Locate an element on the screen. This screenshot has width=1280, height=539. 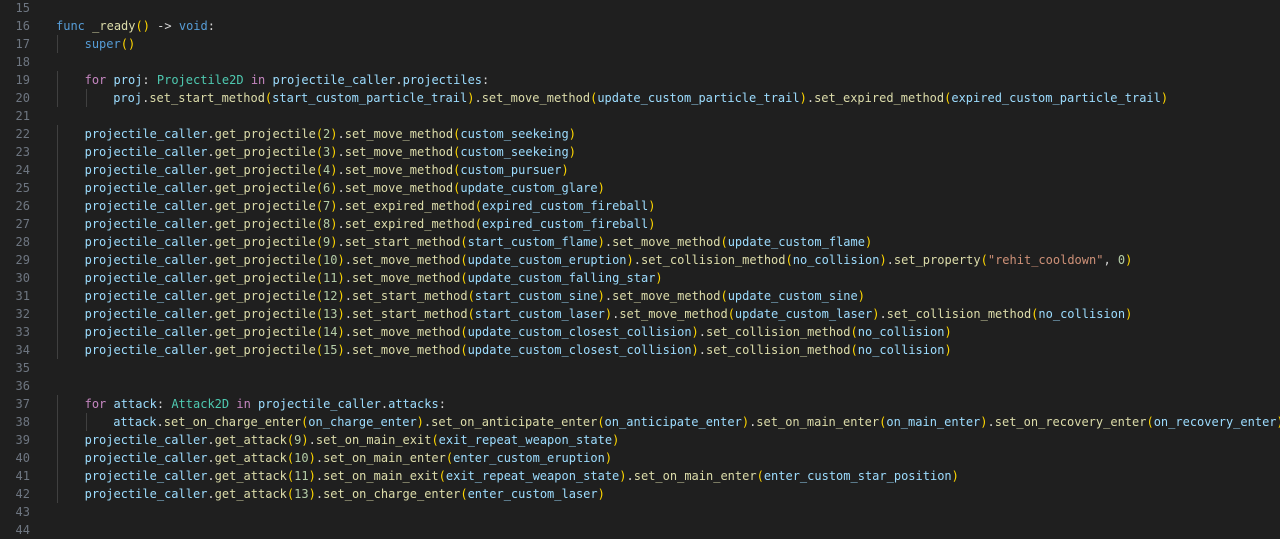
code-token-func: set_on_main_enter is located at coordinates (695, 476).